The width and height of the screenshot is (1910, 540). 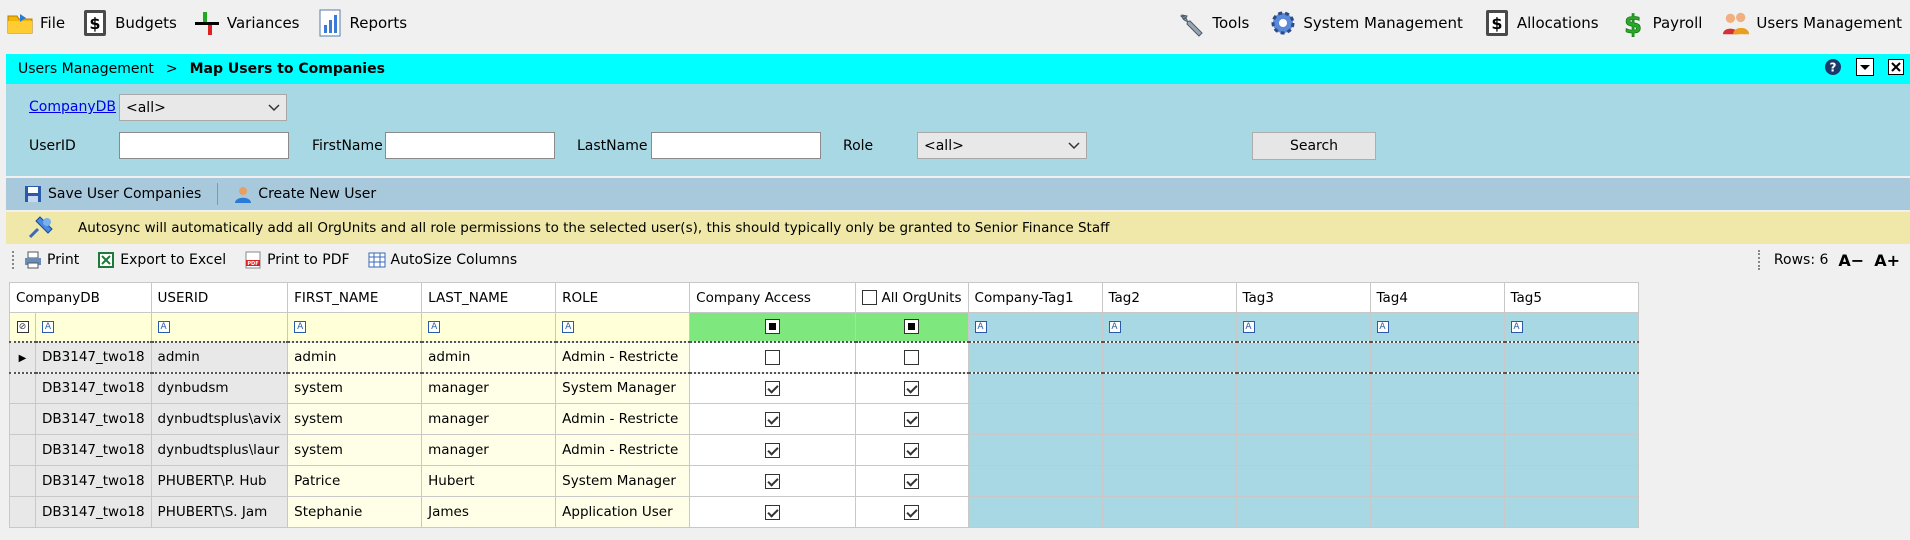 I want to click on companydb-select: <all>, so click(x=203, y=107).